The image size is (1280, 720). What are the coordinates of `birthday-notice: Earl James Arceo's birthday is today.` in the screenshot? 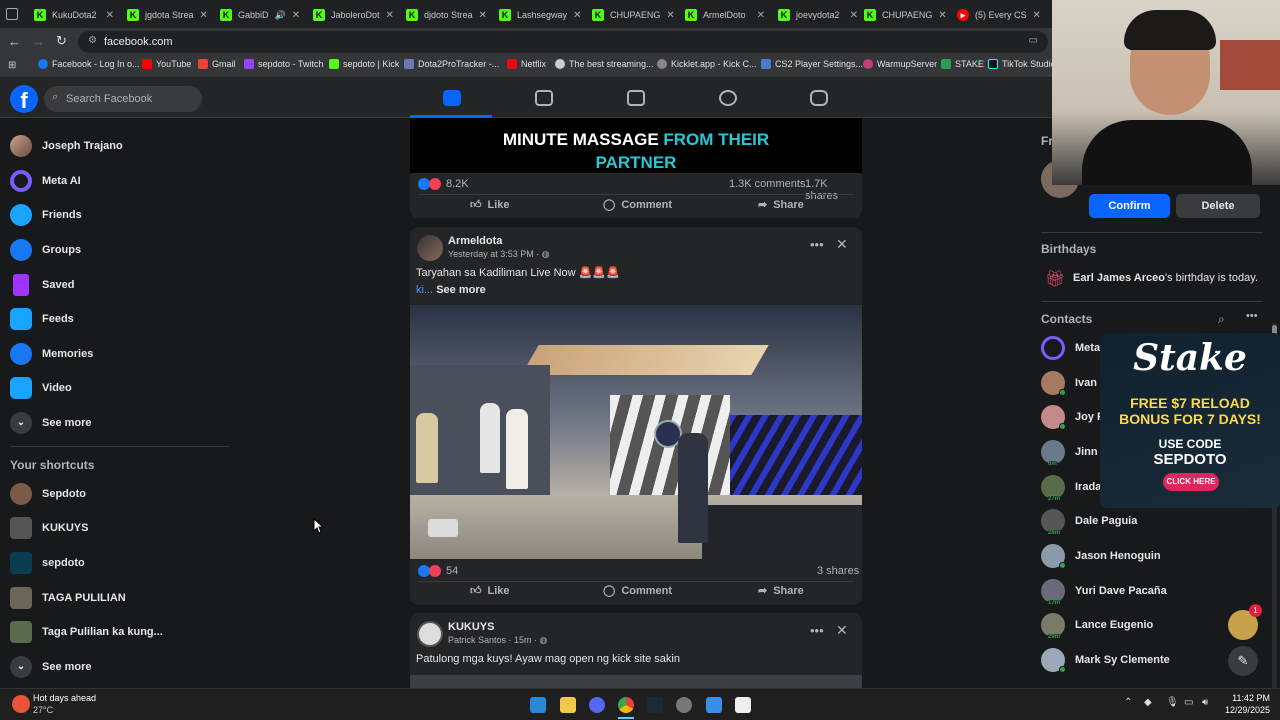 It's located at (1165, 278).